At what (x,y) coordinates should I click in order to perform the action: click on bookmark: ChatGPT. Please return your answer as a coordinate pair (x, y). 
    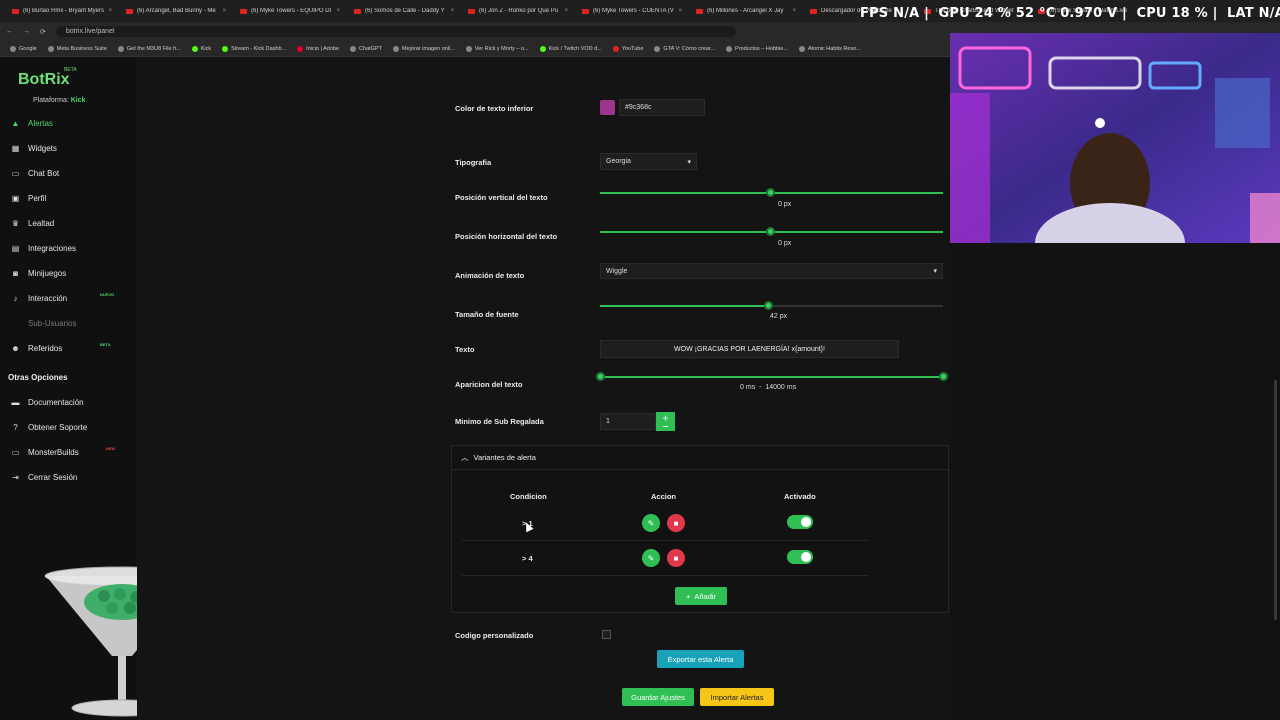
    Looking at the image, I should click on (366, 48).